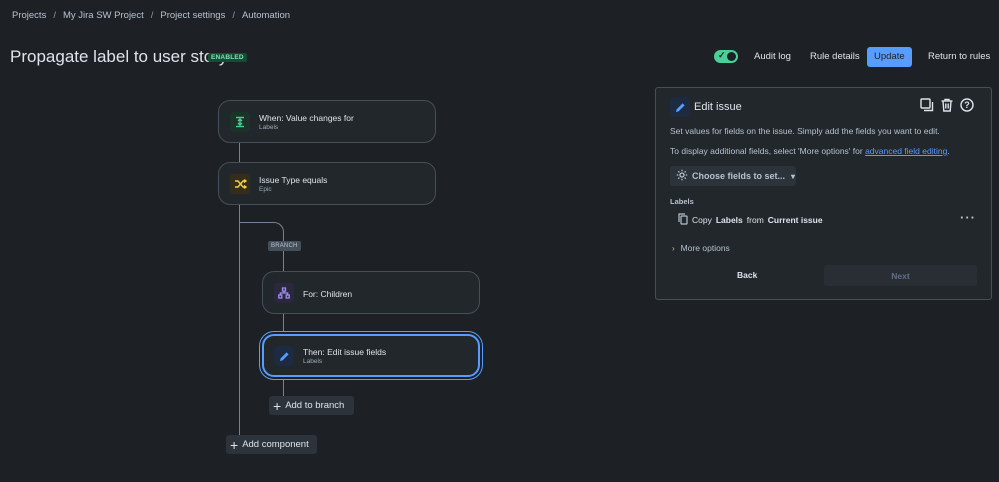 This screenshot has width=999, height=482. I want to click on advanced-suffix: ., so click(948, 151).